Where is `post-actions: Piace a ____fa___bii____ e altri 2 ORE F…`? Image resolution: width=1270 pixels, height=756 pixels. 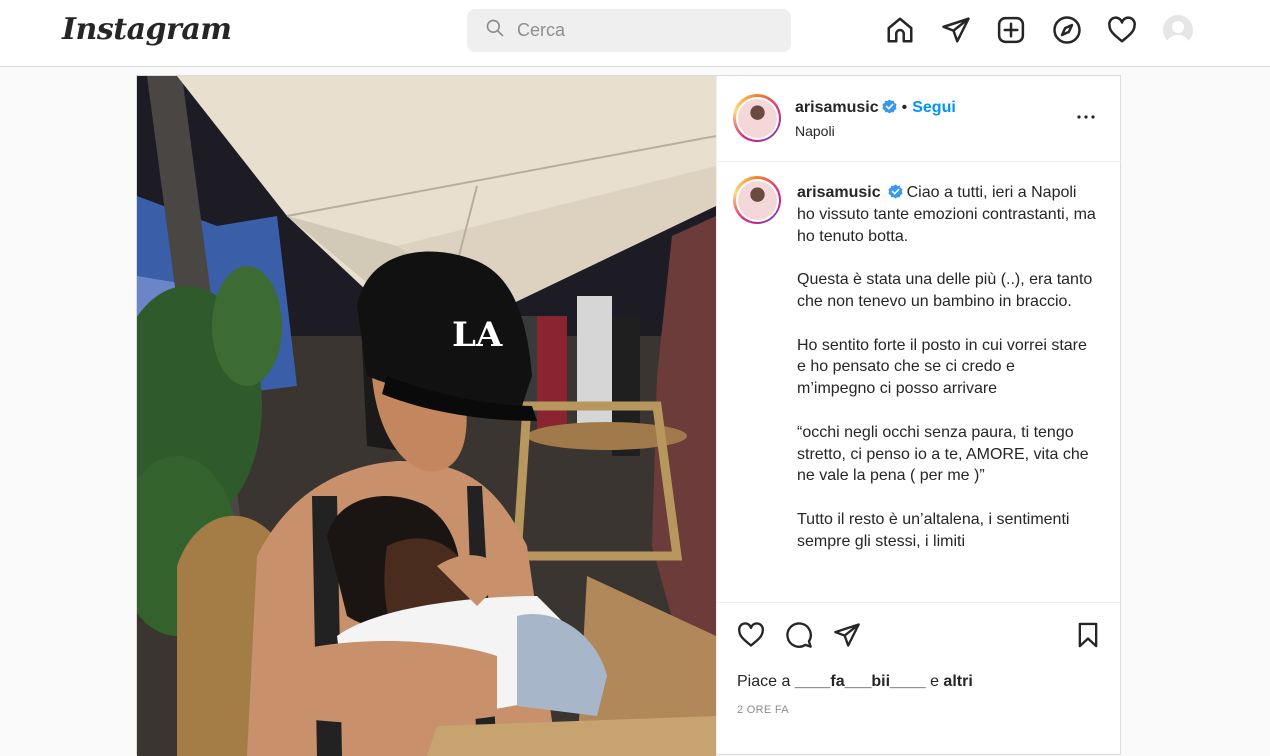 post-actions: Piace a ____fa___bii____ e altri 2 ORE F… is located at coordinates (919, 679).